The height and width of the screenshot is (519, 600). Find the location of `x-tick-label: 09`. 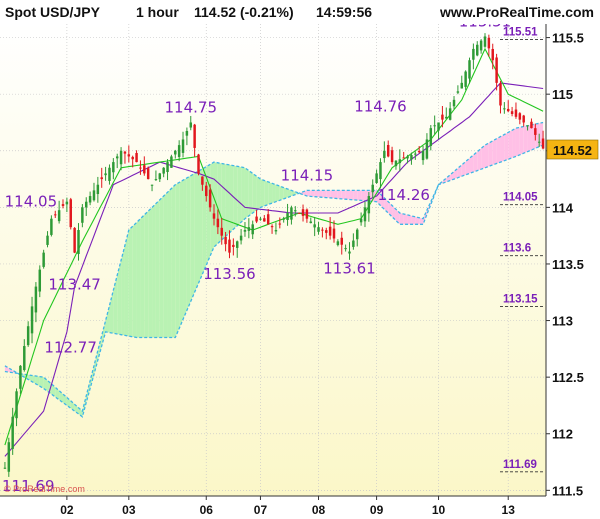

x-tick-label: 09 is located at coordinates (377, 510).